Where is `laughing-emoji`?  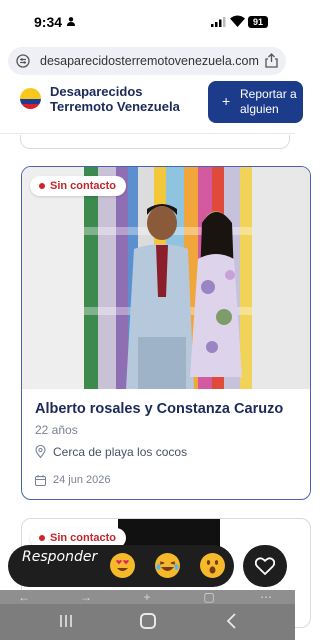
laughing-emoji is located at coordinates (167, 565).